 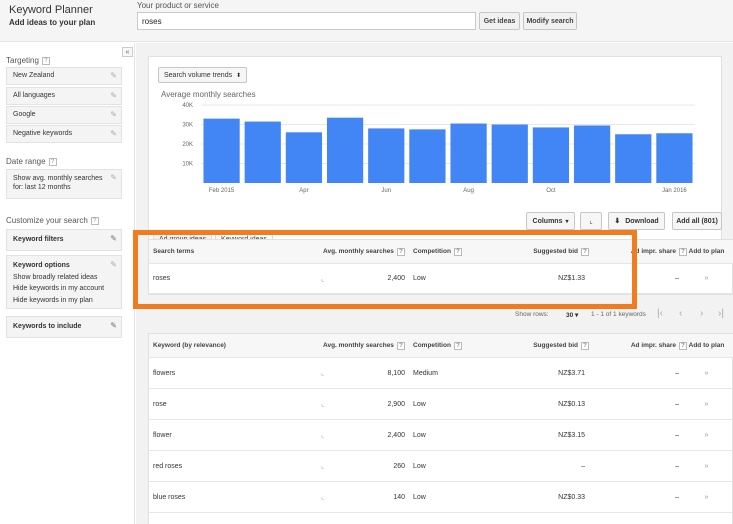 I want to click on rows-per-page-value: 30, so click(x=570, y=315).